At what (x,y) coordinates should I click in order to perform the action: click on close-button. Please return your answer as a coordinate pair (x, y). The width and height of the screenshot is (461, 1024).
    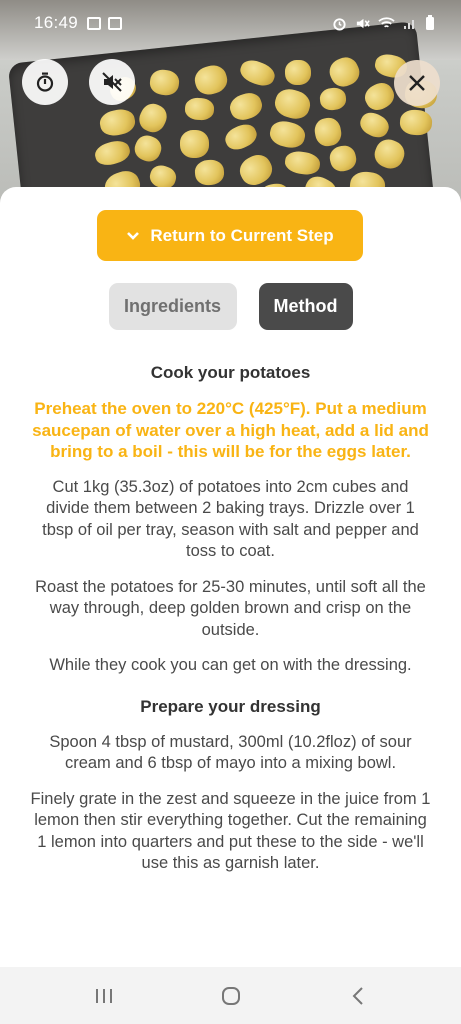
    Looking at the image, I should click on (417, 83).